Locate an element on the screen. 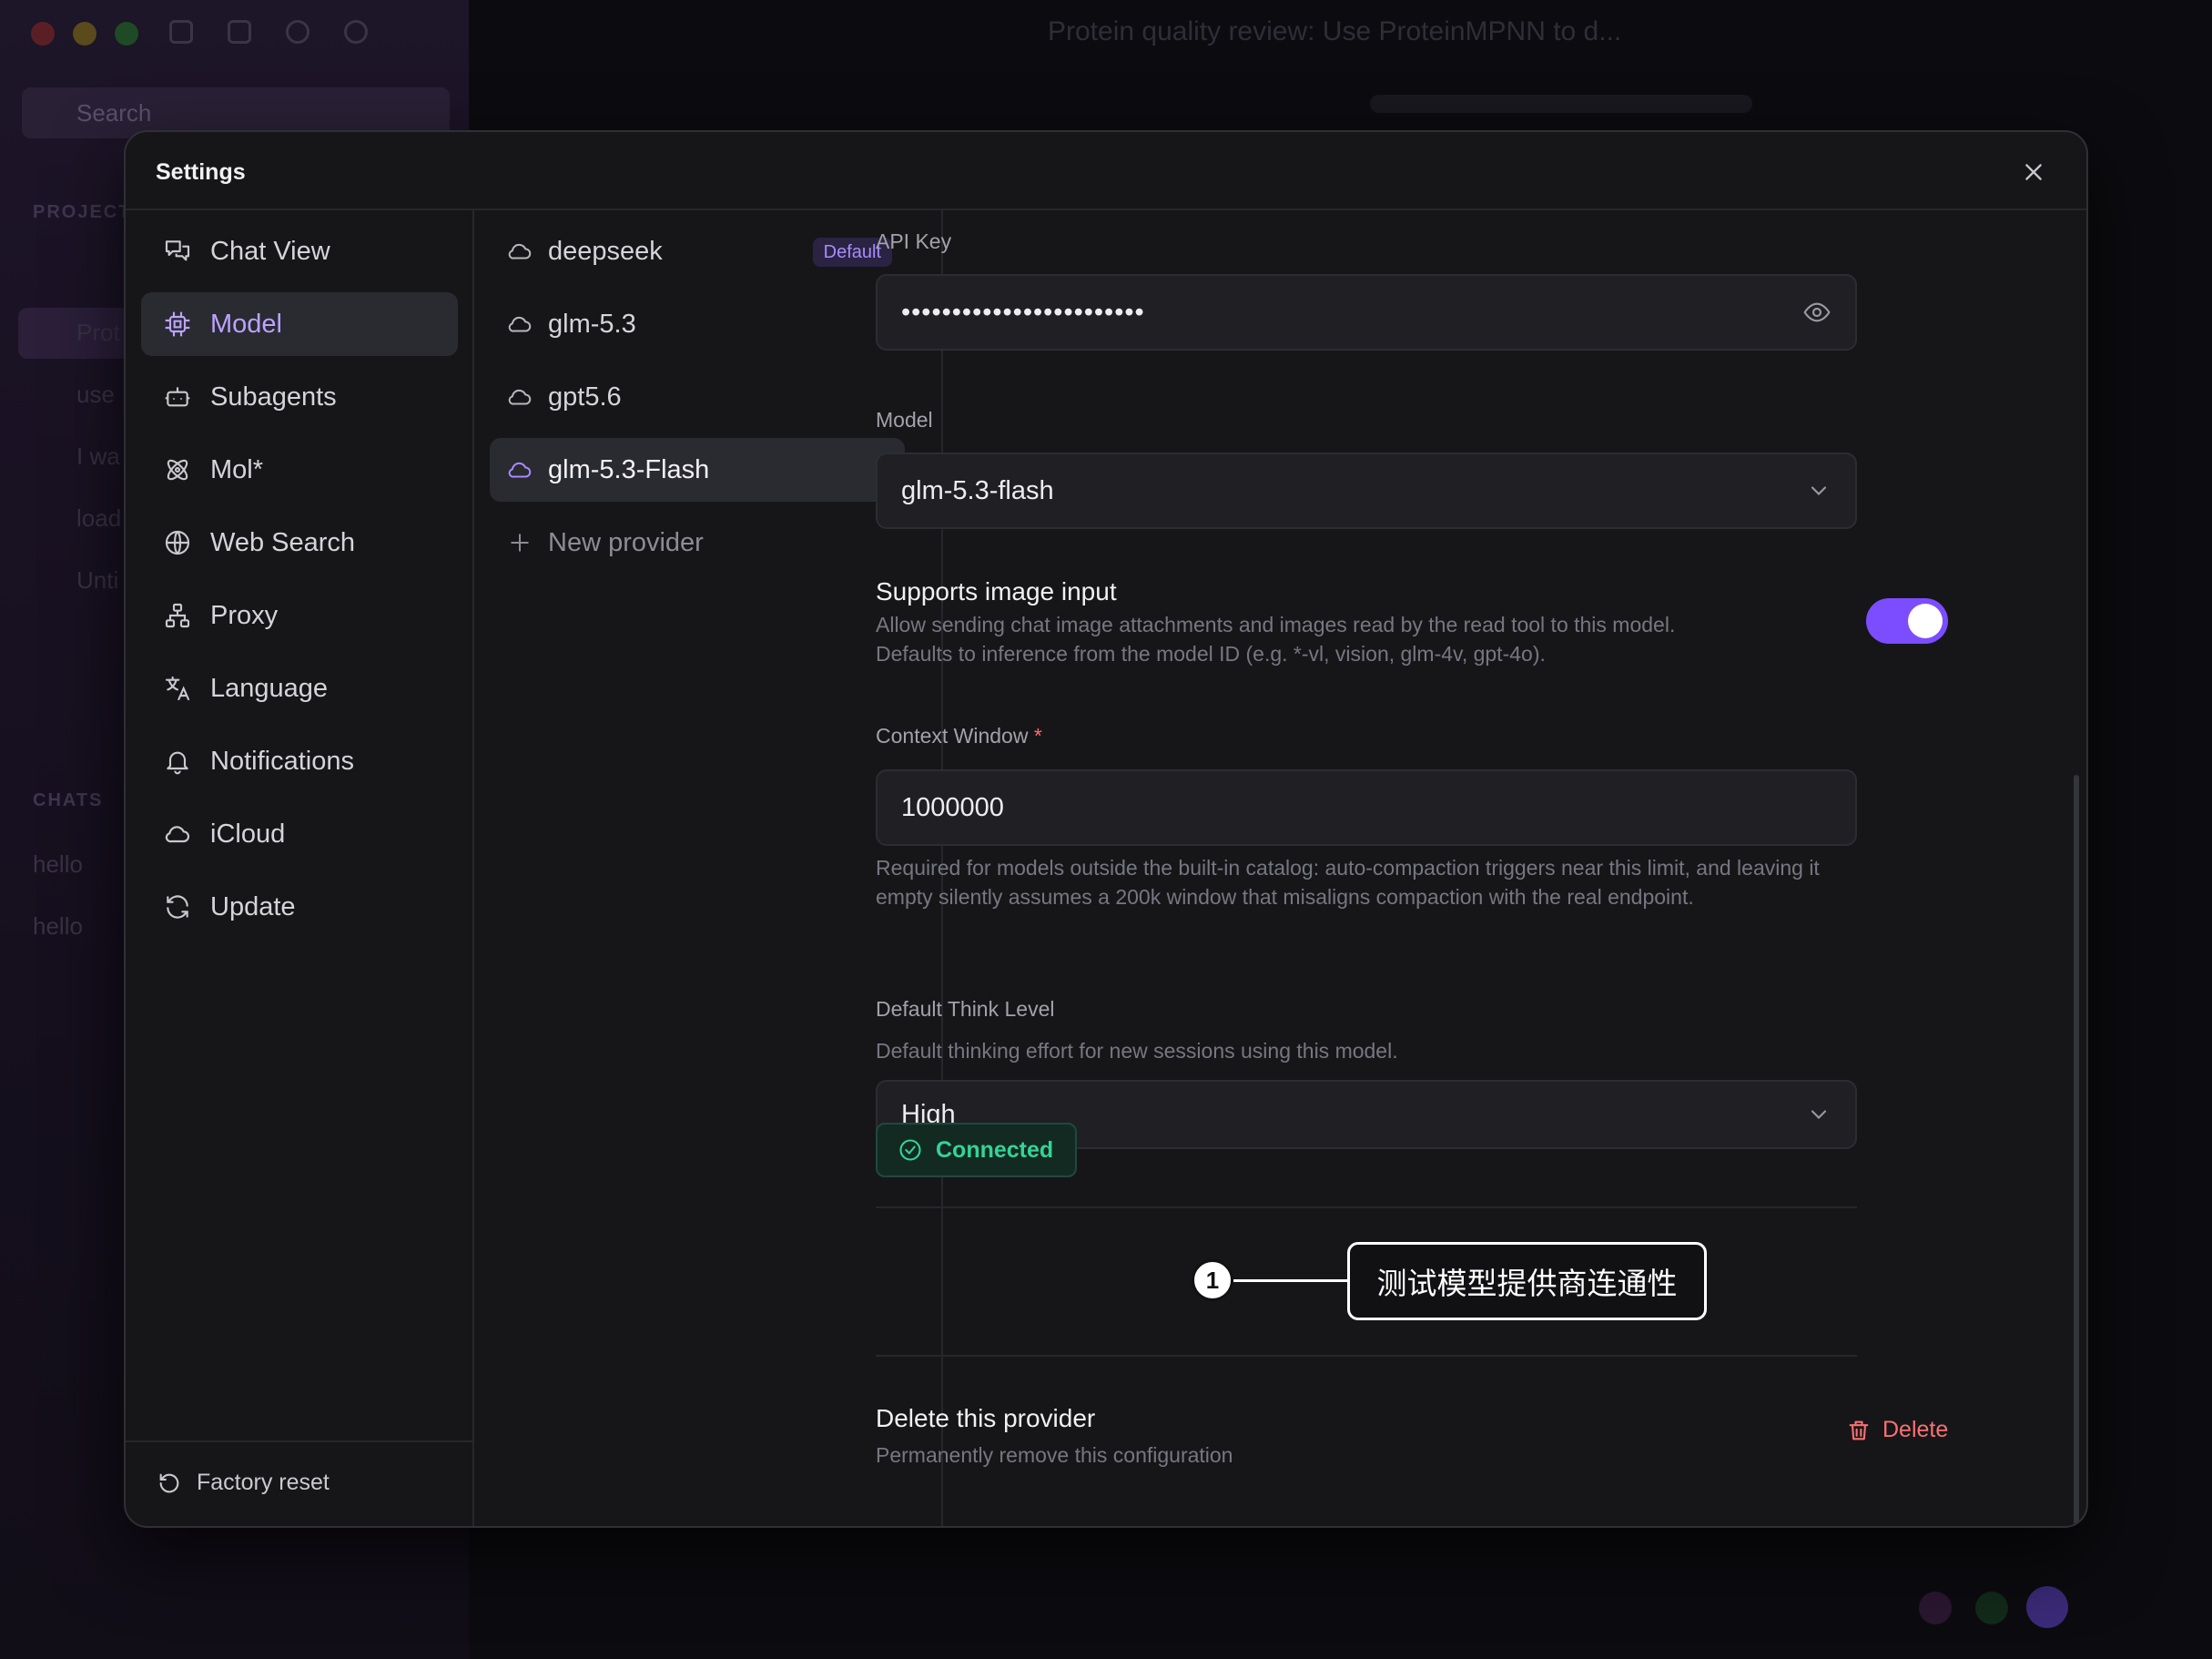  nav-item-language: Language is located at coordinates (299, 688).